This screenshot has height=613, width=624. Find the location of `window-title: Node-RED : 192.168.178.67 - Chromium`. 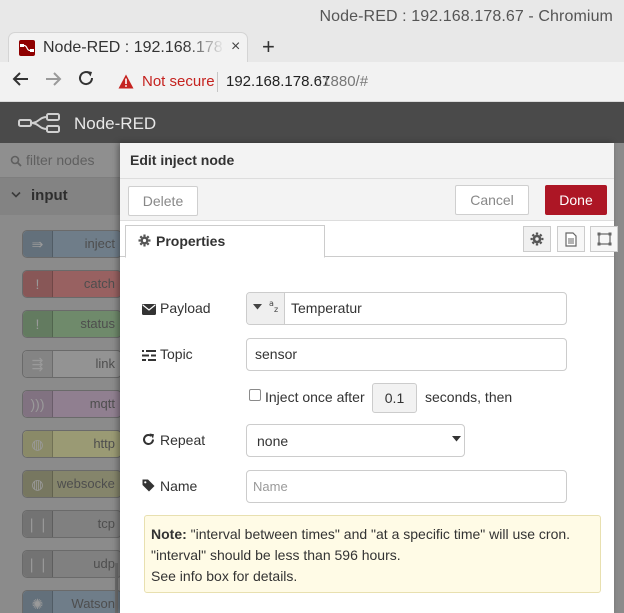

window-title: Node-RED : 192.168.178.67 - Chromium is located at coordinates (466, 16).